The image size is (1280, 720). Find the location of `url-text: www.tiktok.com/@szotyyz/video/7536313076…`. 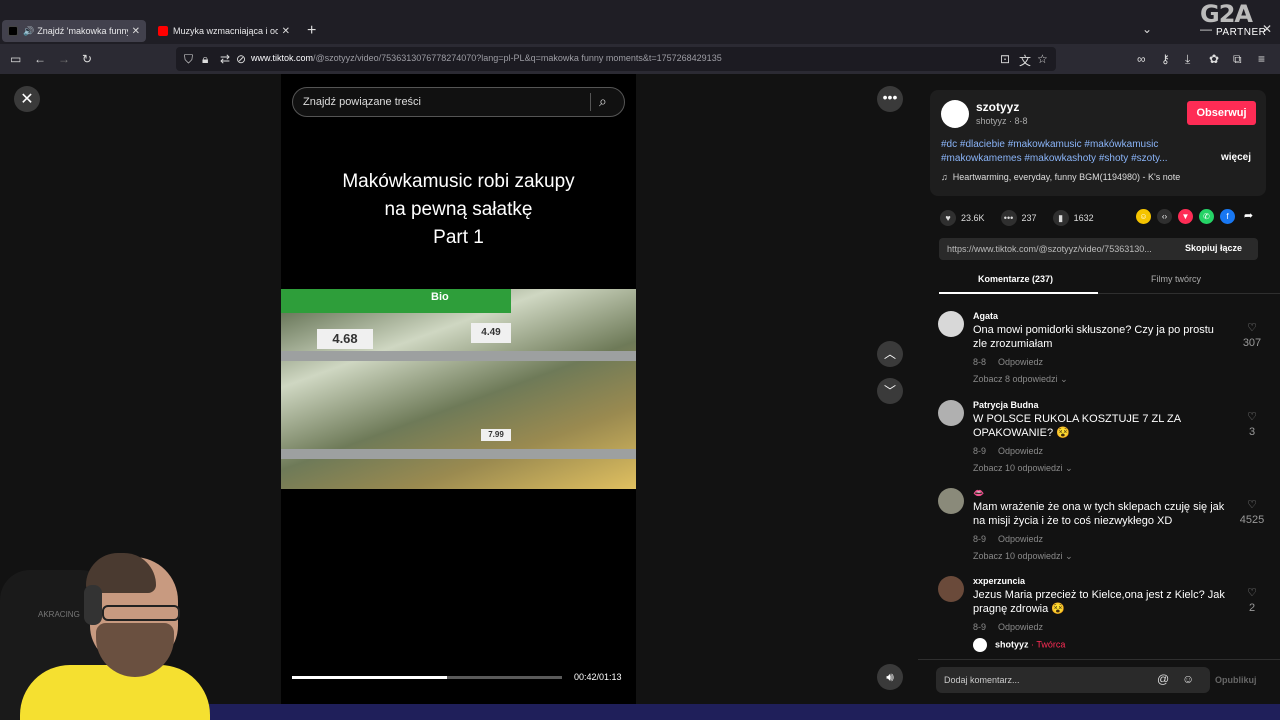

url-text: www.tiktok.com/@szotyyz/video/7536313076… is located at coordinates (486, 58).